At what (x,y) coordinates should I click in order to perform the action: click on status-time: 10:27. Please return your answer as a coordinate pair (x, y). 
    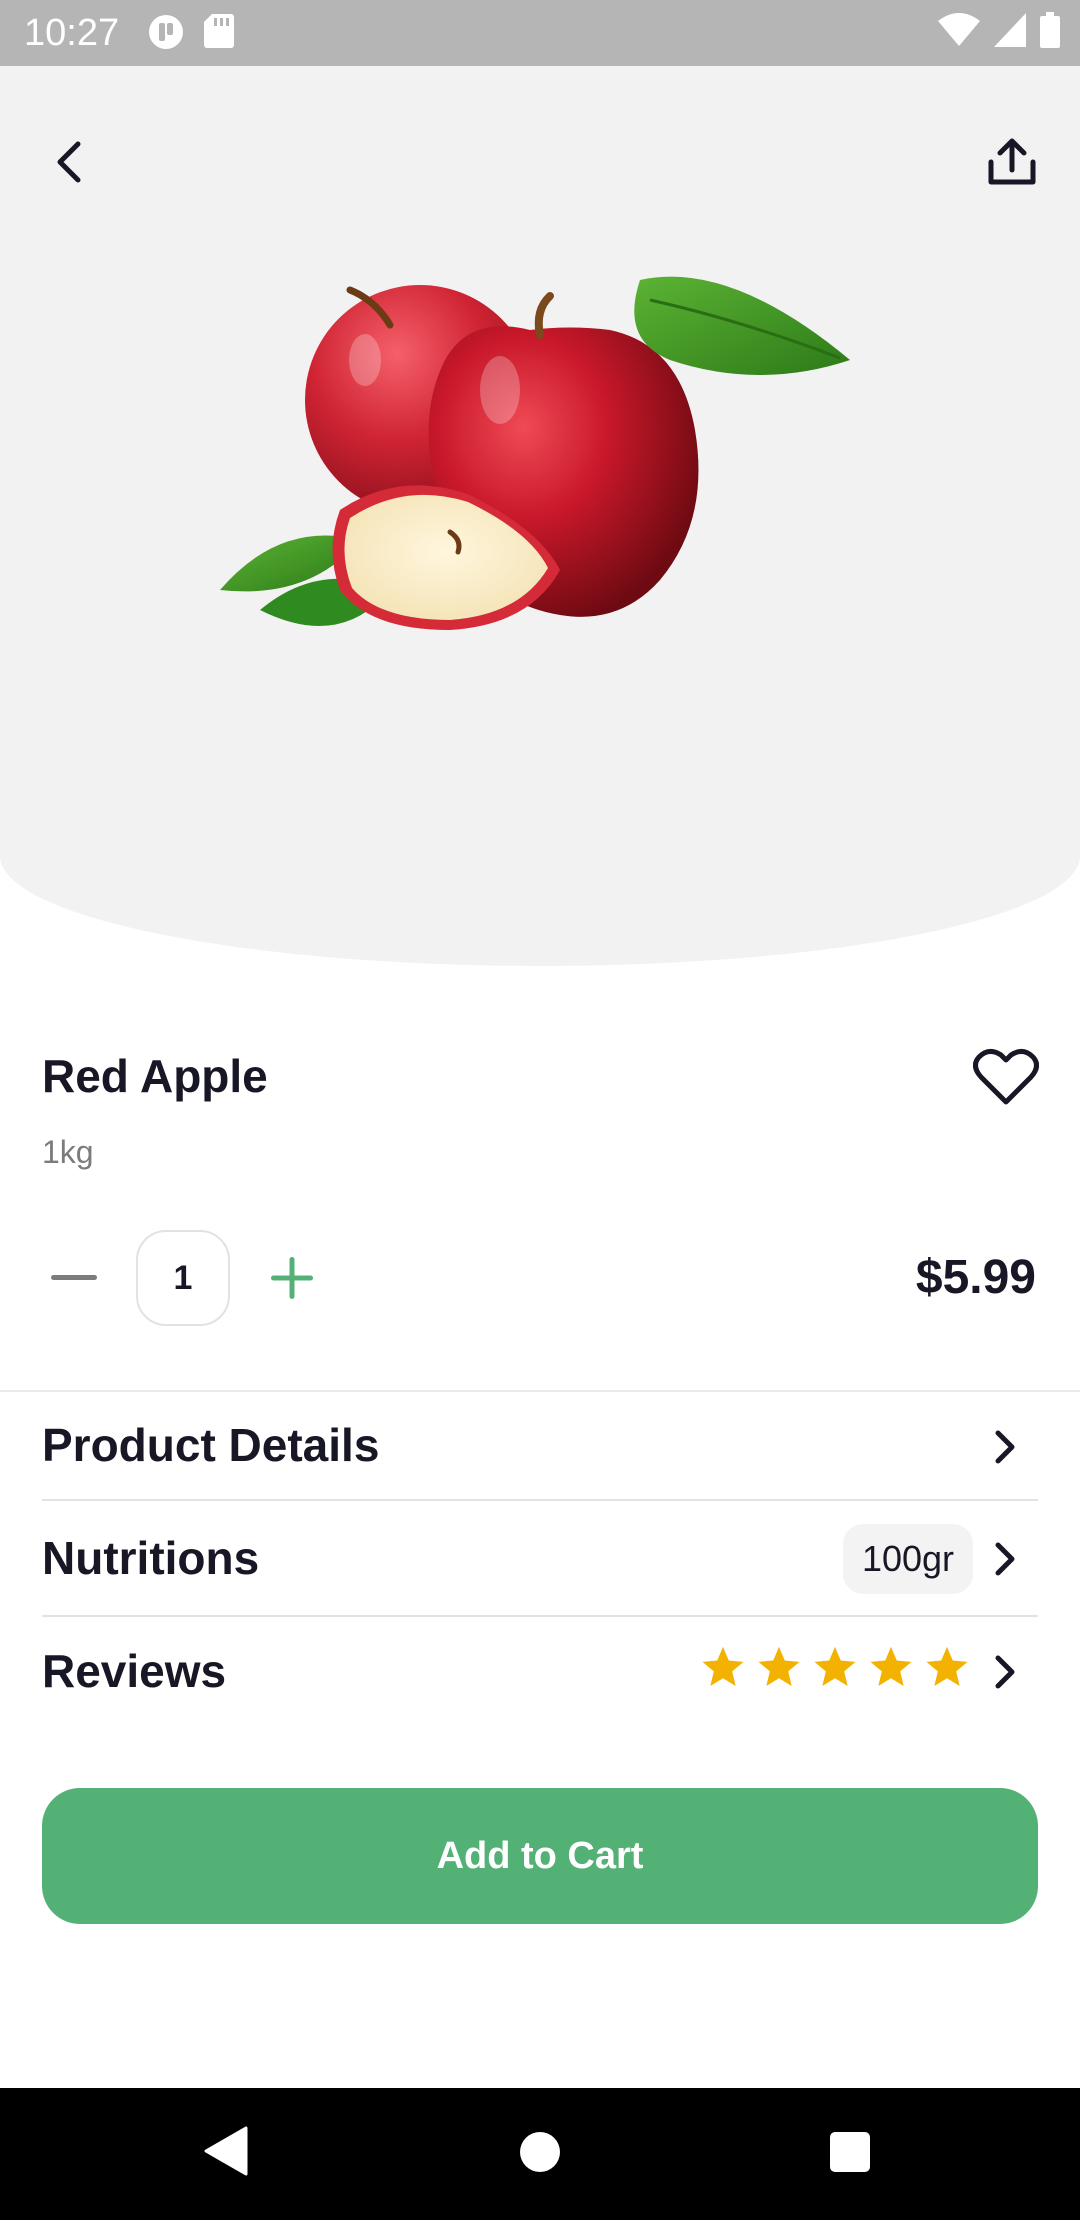
    Looking at the image, I should click on (72, 33).